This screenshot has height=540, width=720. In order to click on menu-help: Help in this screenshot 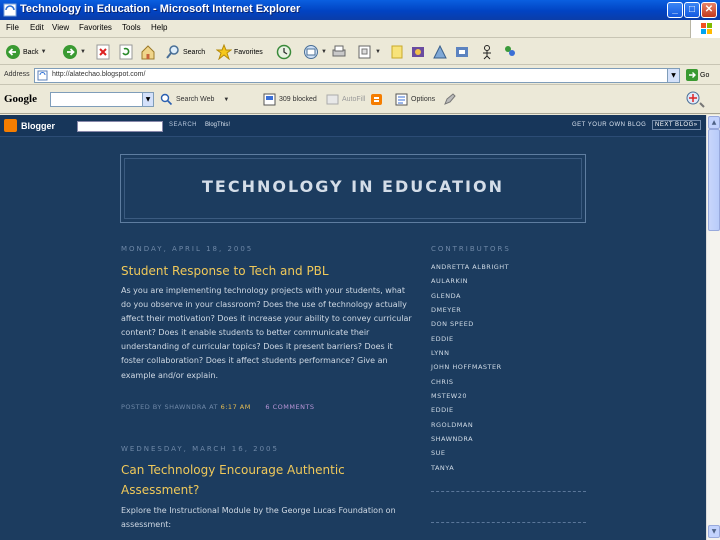, I will do `click(159, 27)`.